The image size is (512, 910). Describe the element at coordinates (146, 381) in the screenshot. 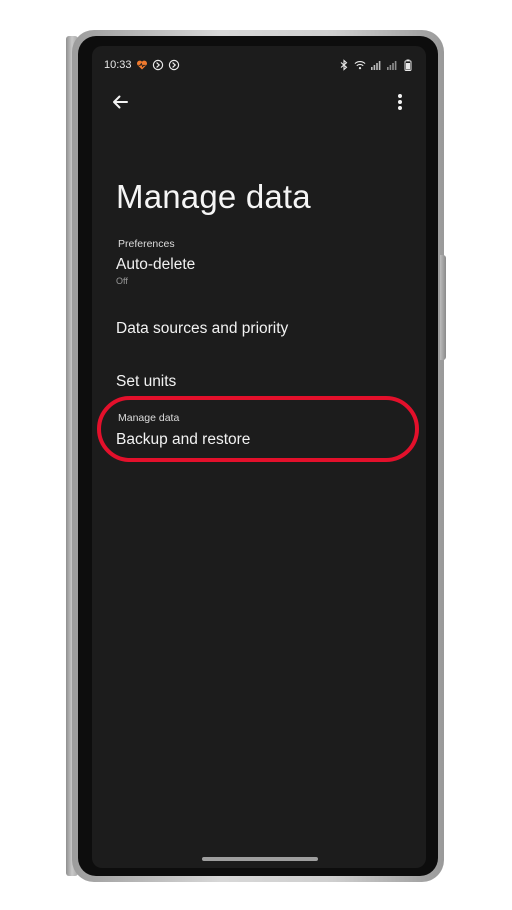

I see `set-units-label: Set units` at that location.